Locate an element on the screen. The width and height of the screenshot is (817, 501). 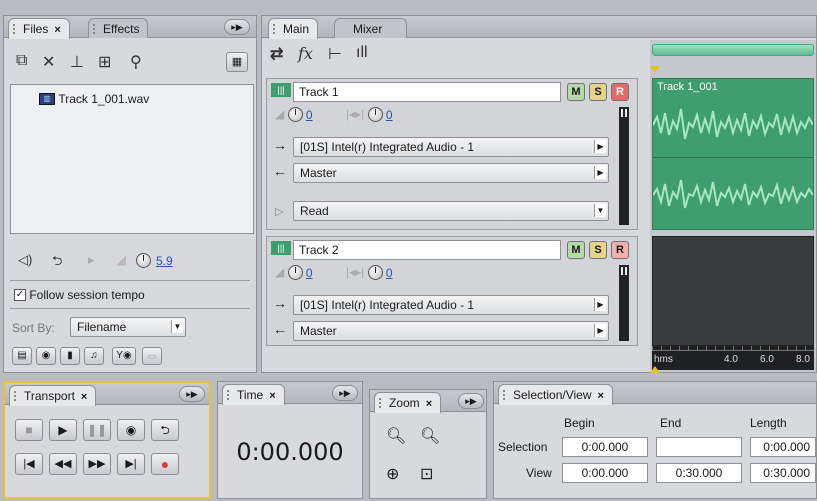
zoom-out-amplitude-icon: 🔍︎ is located at coordinates (430, 436).